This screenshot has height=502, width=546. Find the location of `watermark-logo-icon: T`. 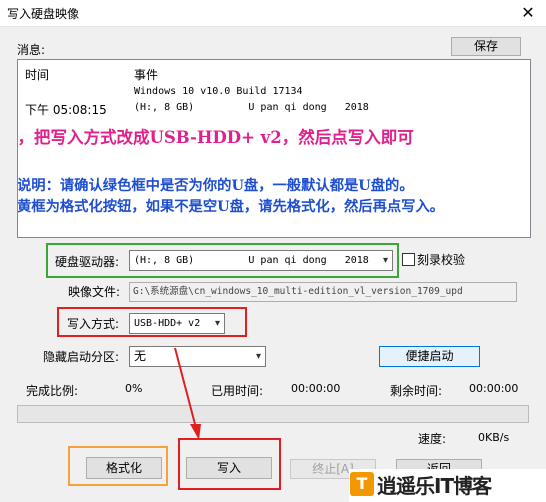

watermark-logo-icon: T is located at coordinates (362, 484).